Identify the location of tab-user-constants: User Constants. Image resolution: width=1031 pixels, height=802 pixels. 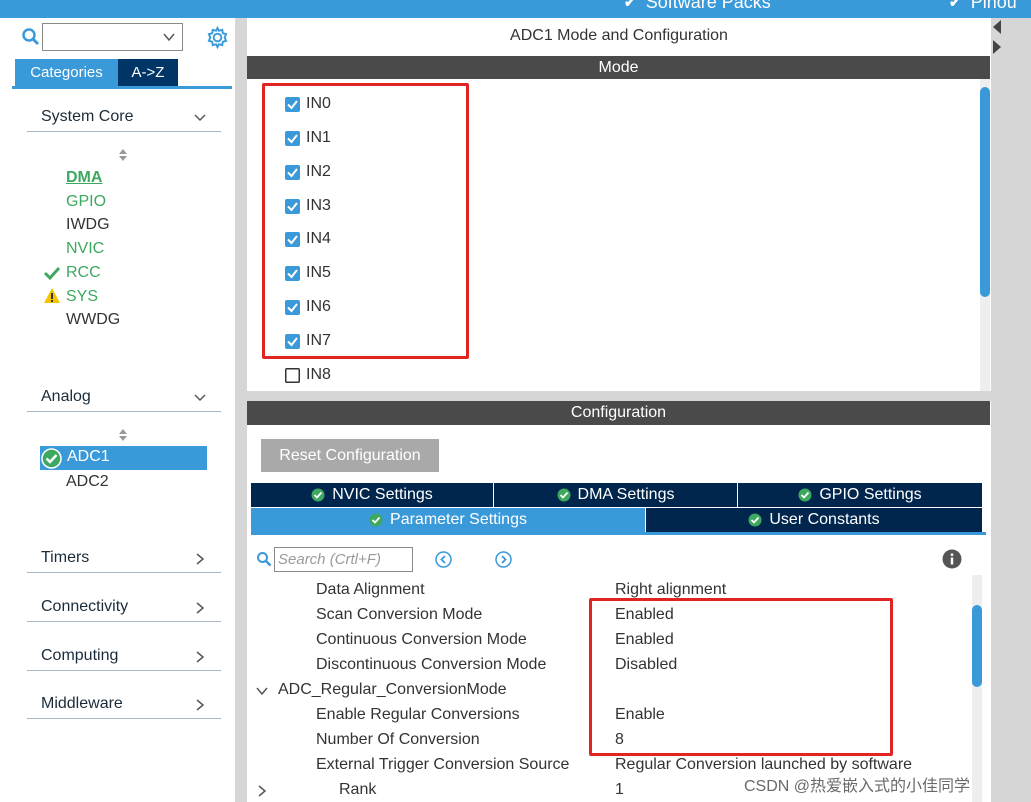
(814, 520).